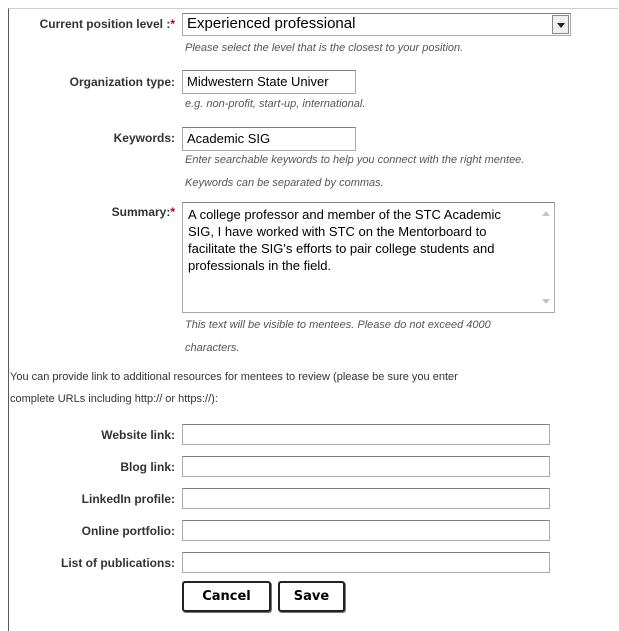  I want to click on cancel-button: Cancel, so click(226, 596).